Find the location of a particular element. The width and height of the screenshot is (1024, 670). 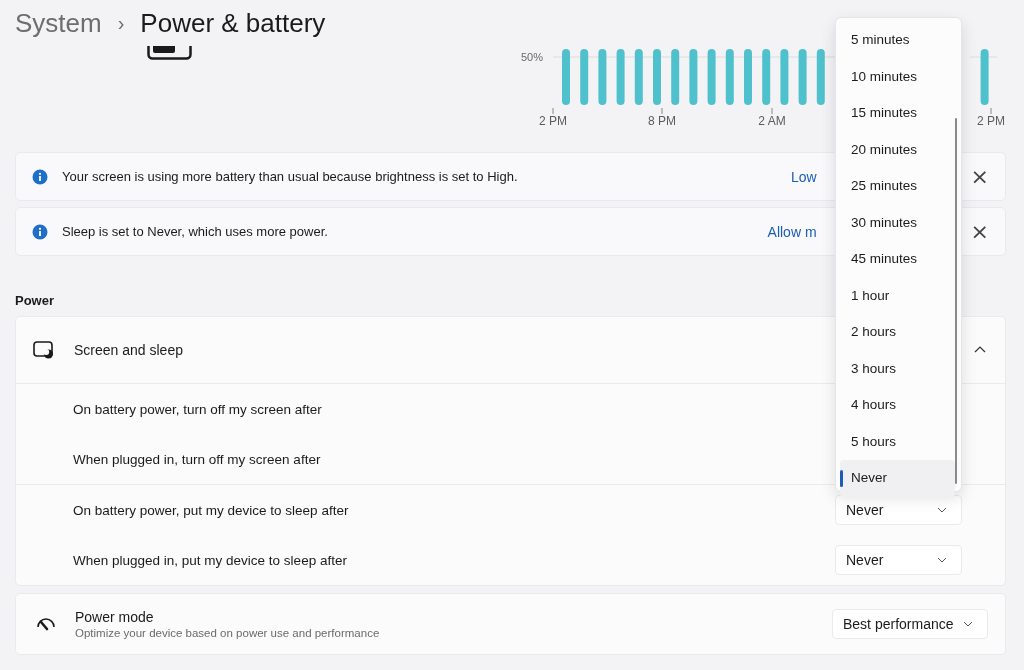

setting-label: On battery power, put my device to sleep after is located at coordinates (211, 510).